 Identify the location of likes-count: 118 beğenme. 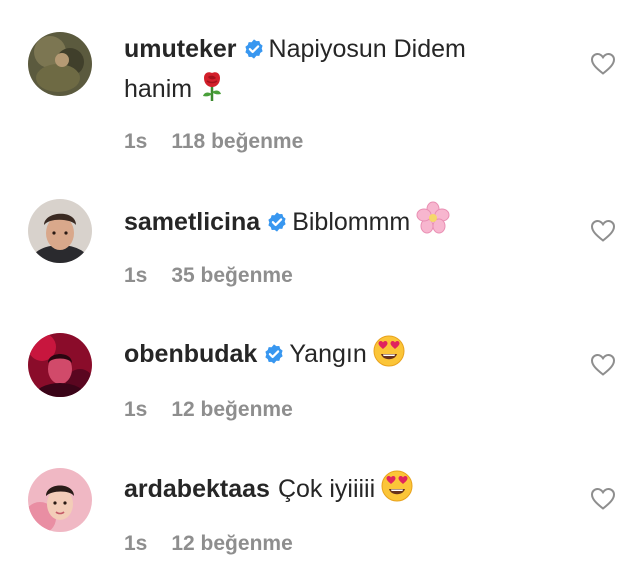
(237, 141).